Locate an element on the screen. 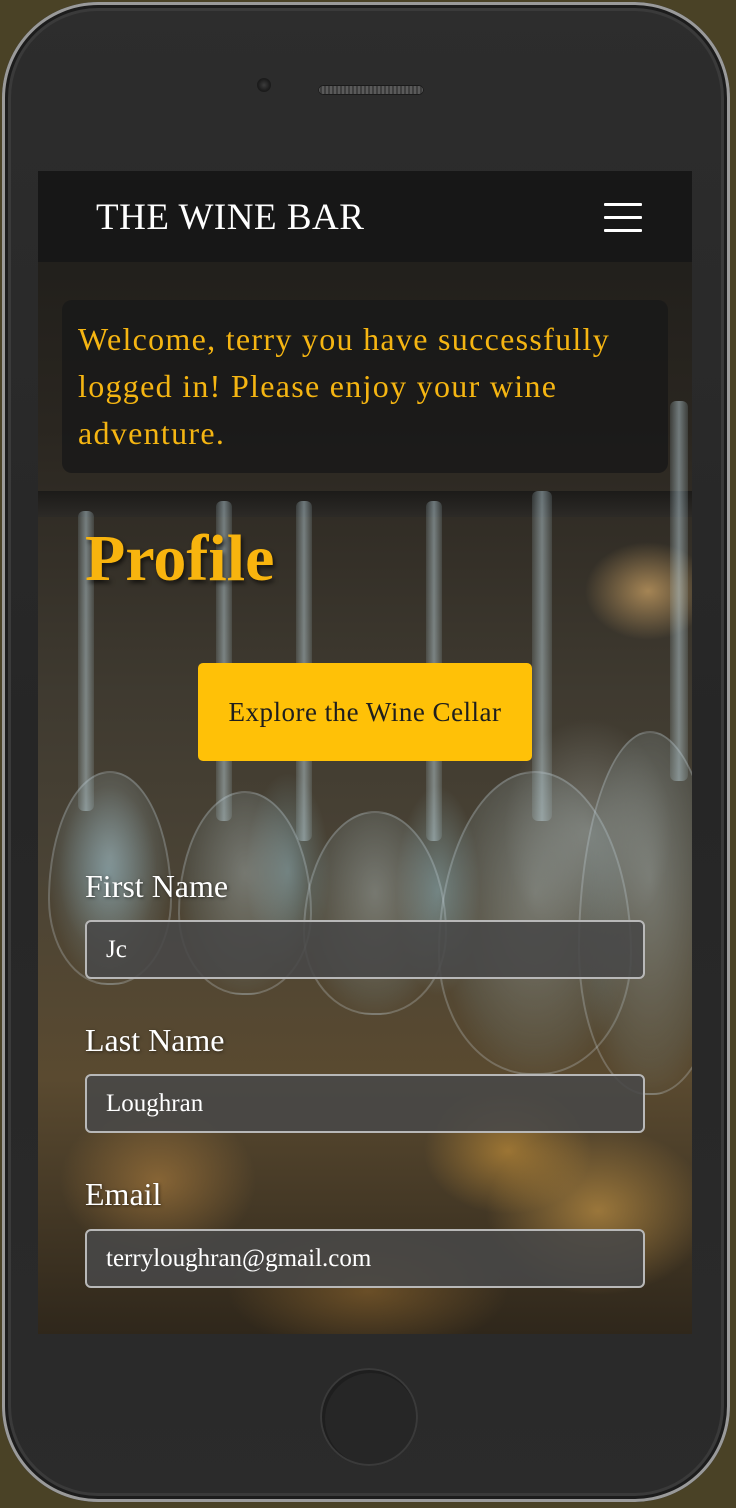  brand-logo-text: THE WINE BAR is located at coordinates (230, 217).